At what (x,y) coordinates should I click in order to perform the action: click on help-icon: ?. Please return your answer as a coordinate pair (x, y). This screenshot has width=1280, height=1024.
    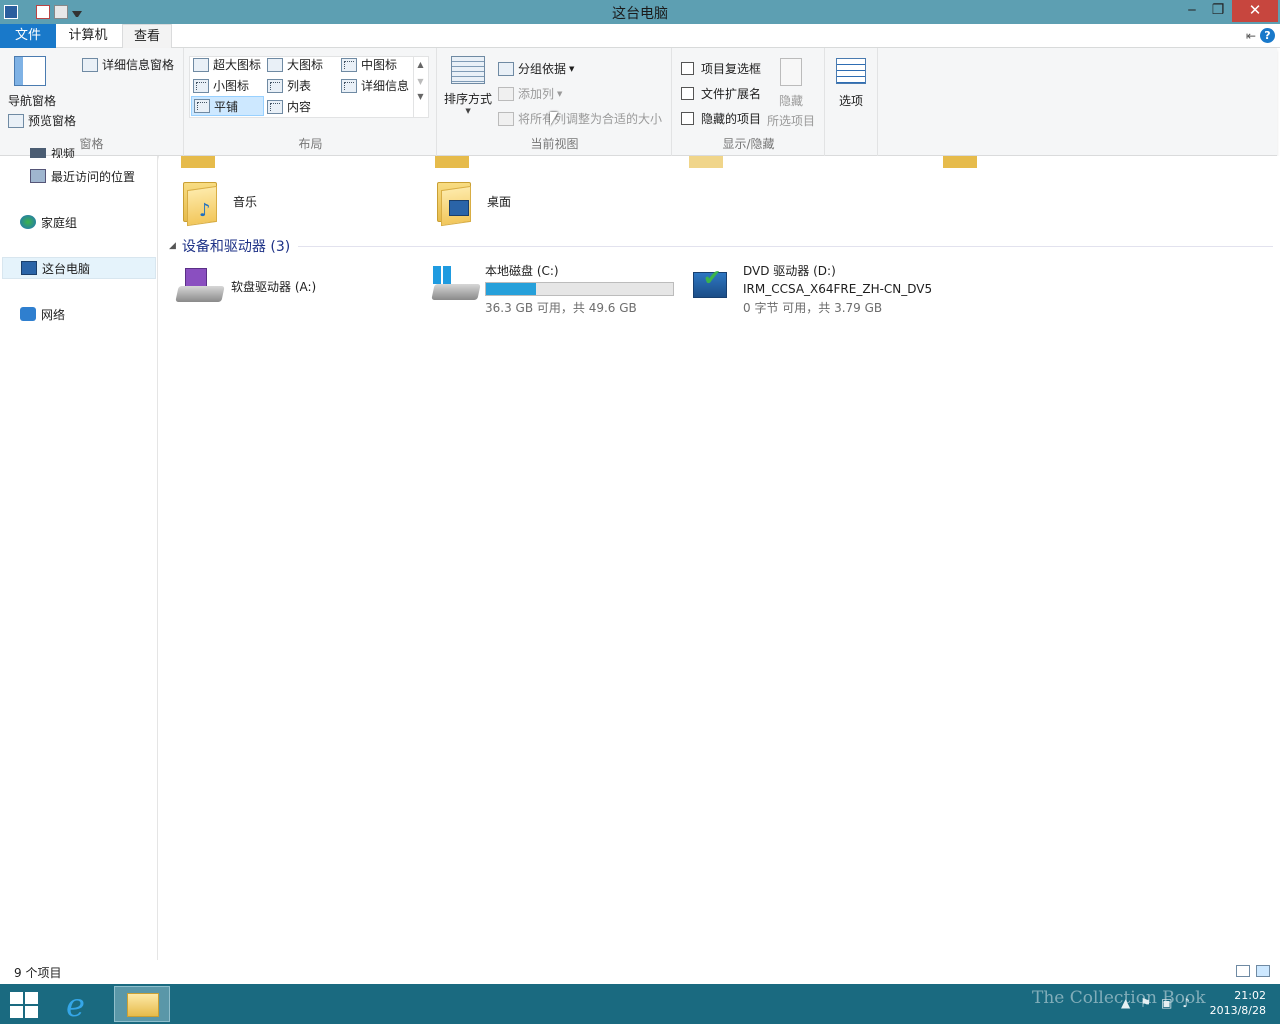
    Looking at the image, I should click on (1267, 35).